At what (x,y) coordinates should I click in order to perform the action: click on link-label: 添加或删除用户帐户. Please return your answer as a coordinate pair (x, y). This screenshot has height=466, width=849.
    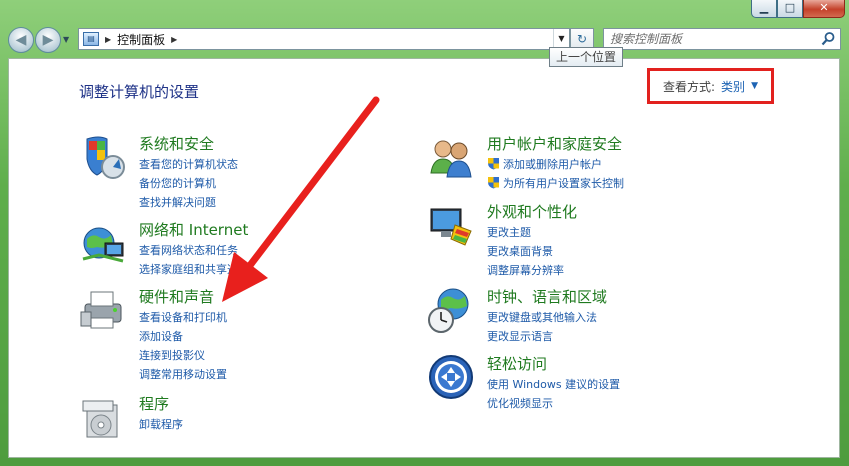
    Looking at the image, I should click on (552, 164).